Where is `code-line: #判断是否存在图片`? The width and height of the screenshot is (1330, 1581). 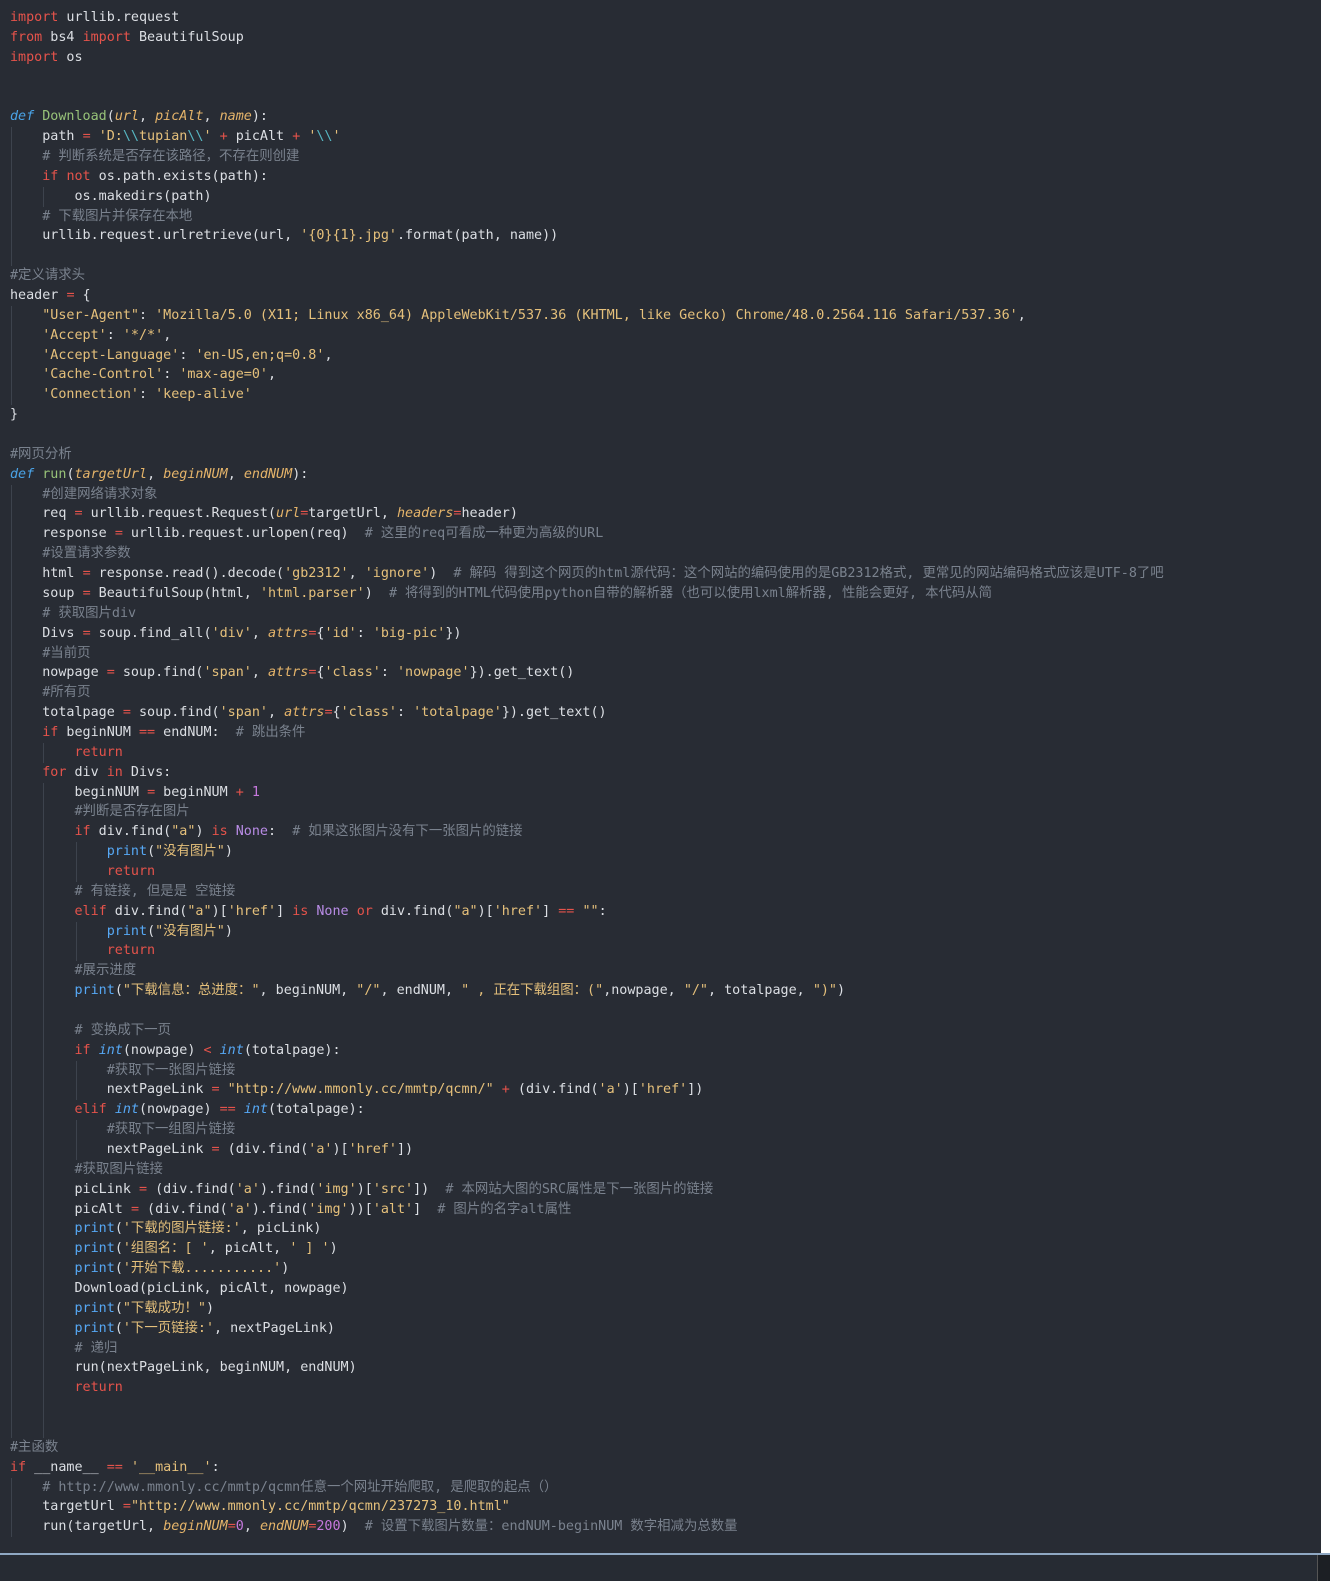
code-line: #判断是否存在图片 is located at coordinates (665, 812).